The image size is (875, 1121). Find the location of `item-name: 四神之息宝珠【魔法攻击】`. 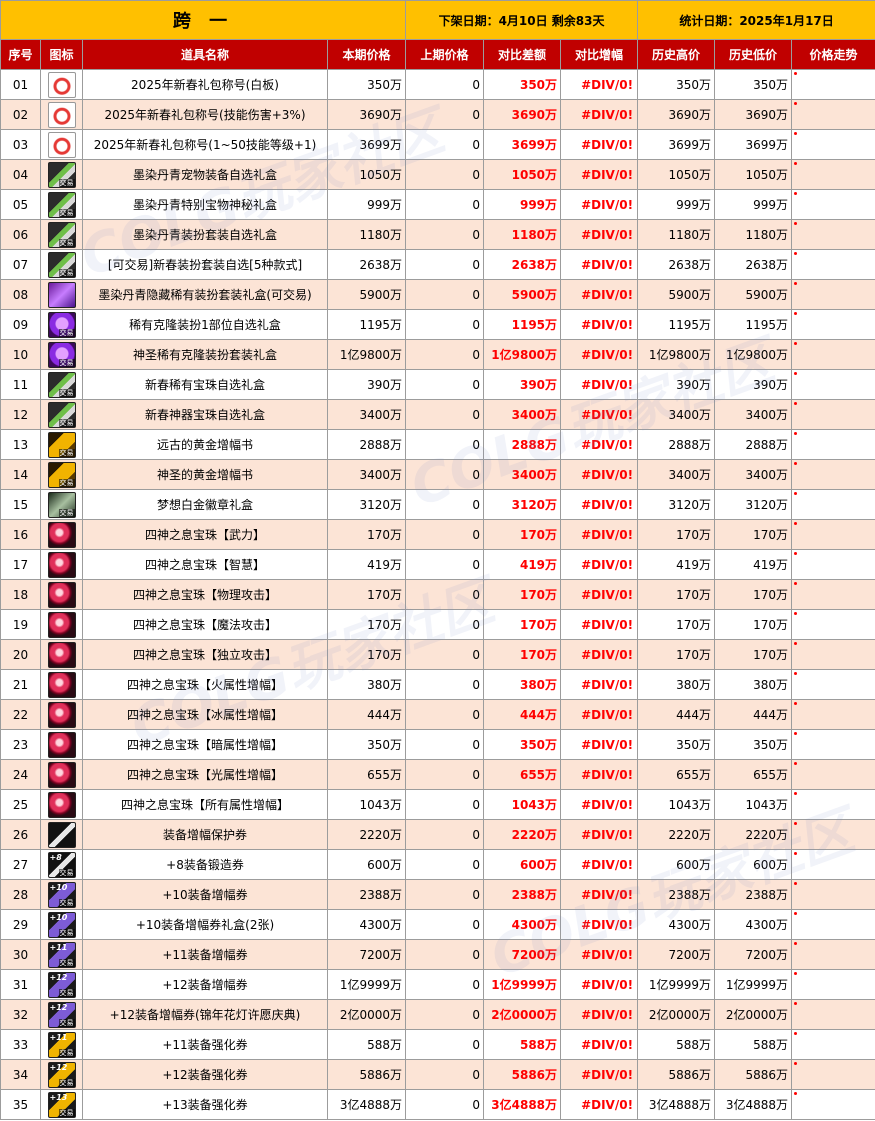

item-name: 四神之息宝珠【魔法攻击】 is located at coordinates (205, 624).